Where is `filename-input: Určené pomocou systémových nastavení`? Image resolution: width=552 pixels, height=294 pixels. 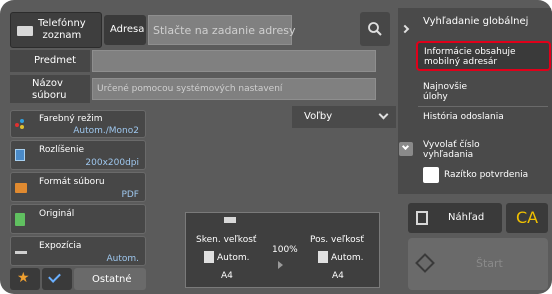
filename-input: Určené pomocou systémových nastavení is located at coordinates (234, 89).